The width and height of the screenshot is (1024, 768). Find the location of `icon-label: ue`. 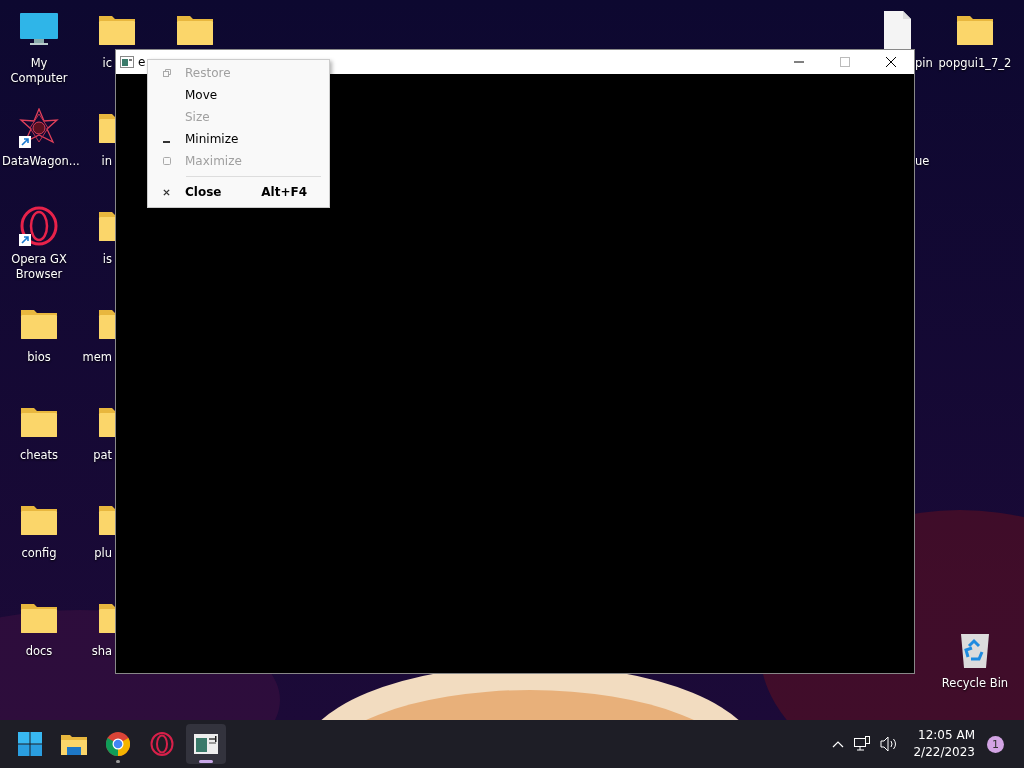

icon-label: ue is located at coordinates (922, 161).